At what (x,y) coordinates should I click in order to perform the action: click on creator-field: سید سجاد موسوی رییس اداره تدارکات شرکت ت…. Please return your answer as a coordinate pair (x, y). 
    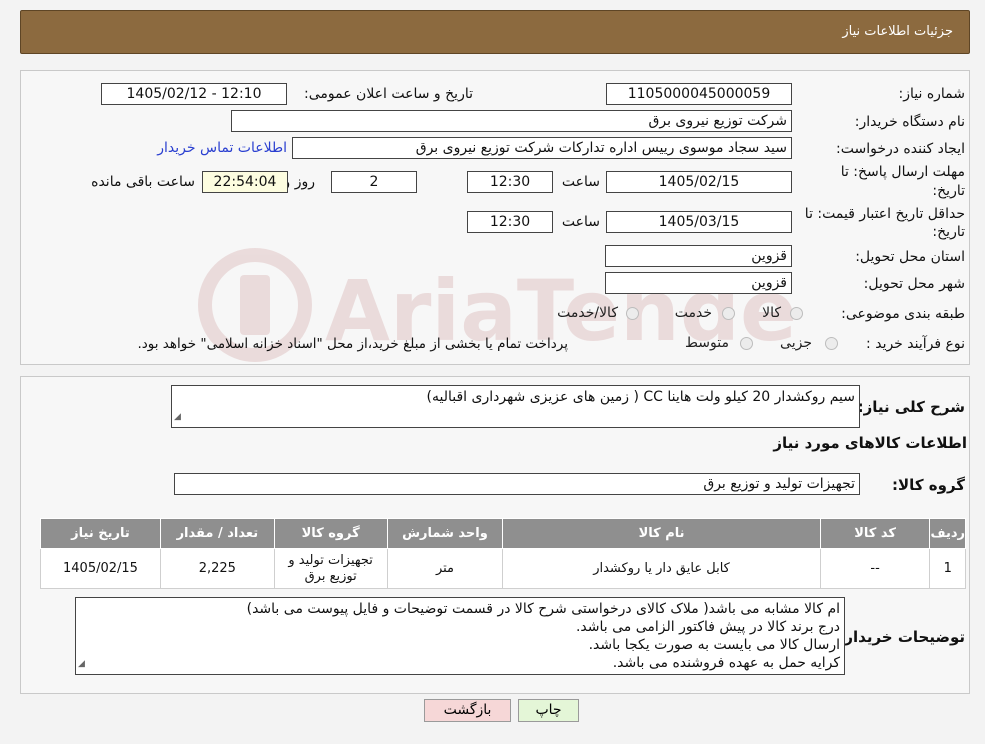
    Looking at the image, I should click on (542, 148).